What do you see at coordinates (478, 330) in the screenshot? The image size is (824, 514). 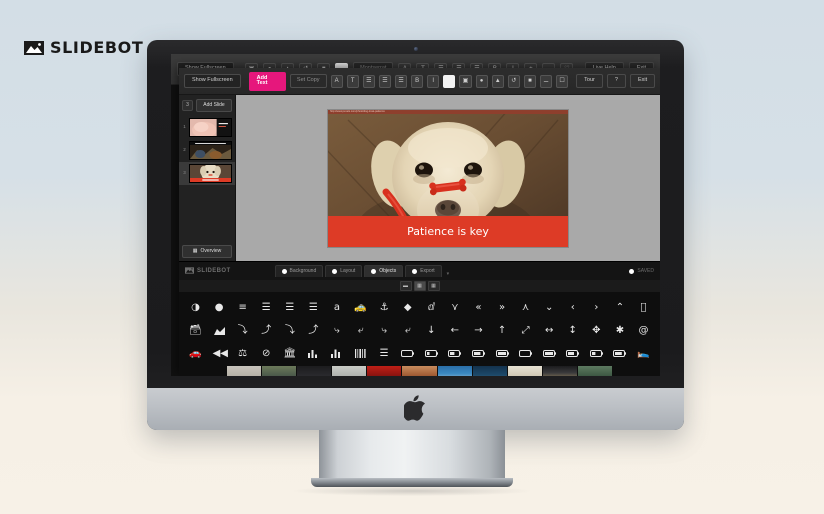 I see `arrow-right-icon: →` at bounding box center [478, 330].